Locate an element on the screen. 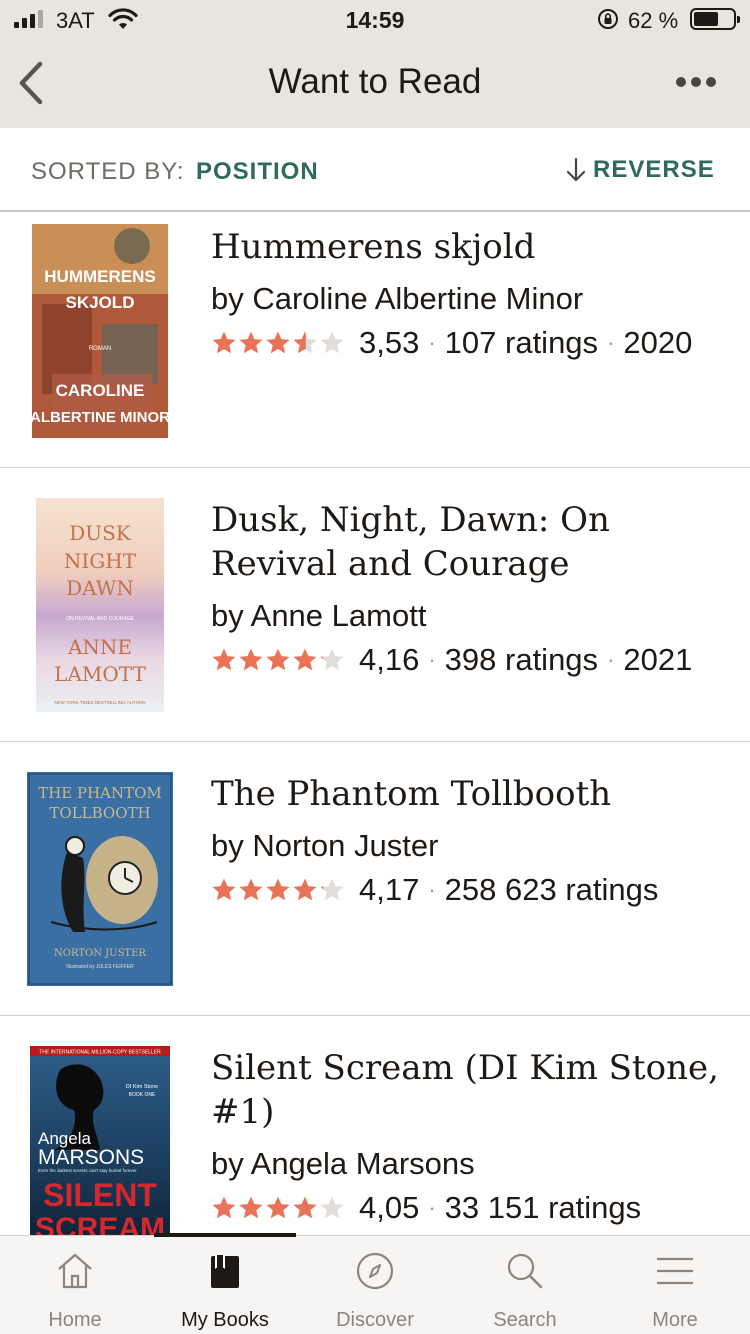 Image resolution: width=750 pixels, height=1334 pixels. arrow-down-icon is located at coordinates (576, 169).